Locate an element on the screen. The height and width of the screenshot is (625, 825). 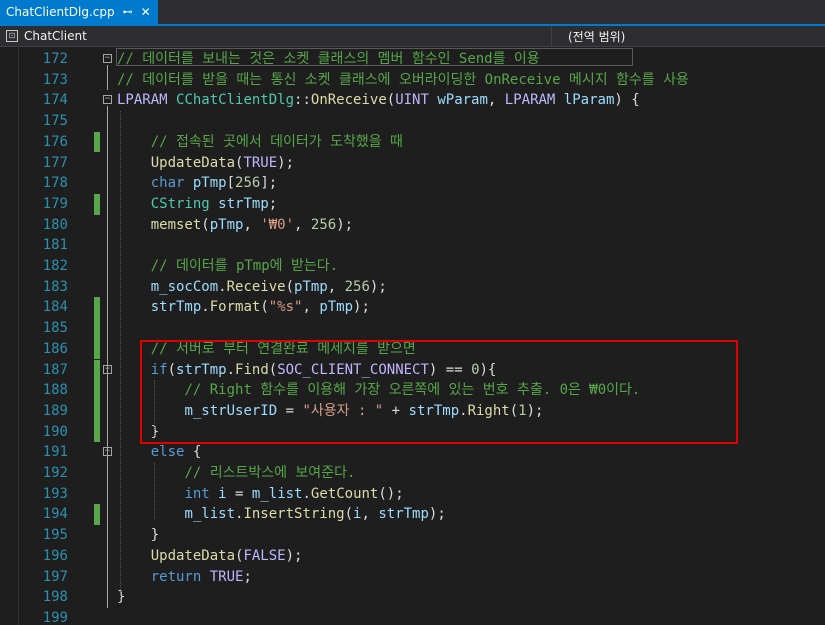
code-token: return is located at coordinates (176, 576).